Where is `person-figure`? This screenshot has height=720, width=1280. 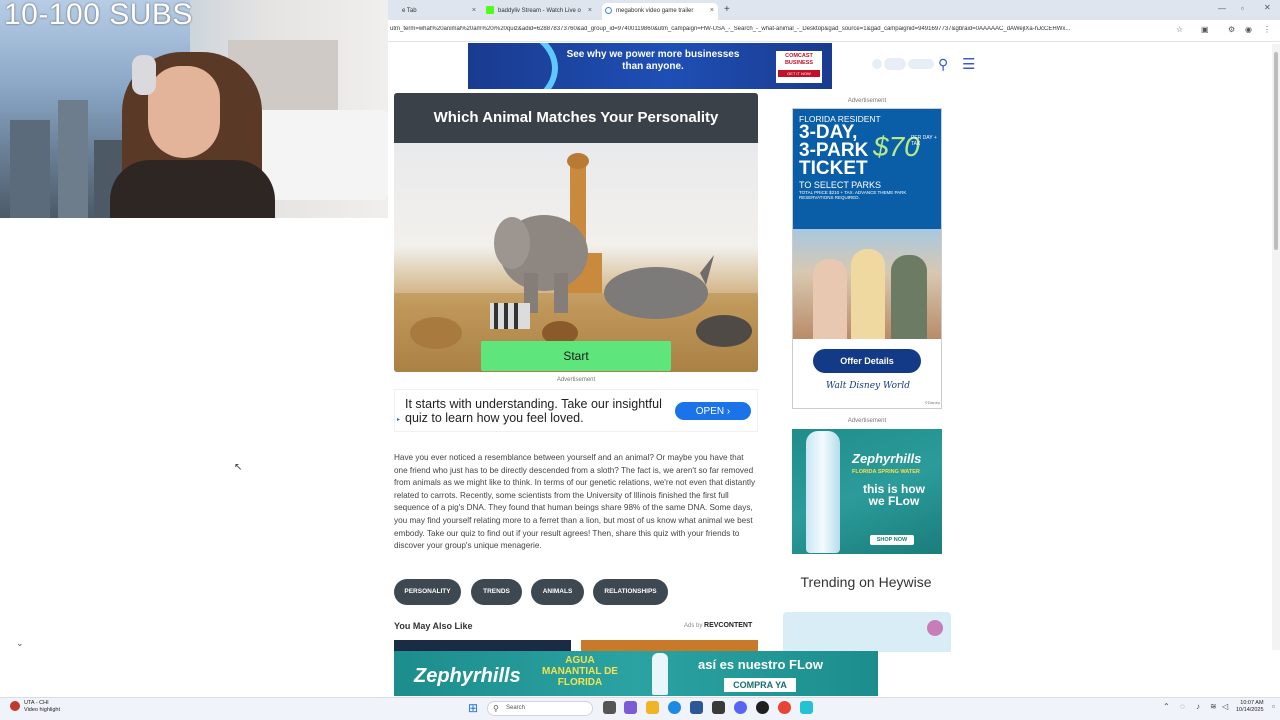 person-figure is located at coordinates (830, 299).